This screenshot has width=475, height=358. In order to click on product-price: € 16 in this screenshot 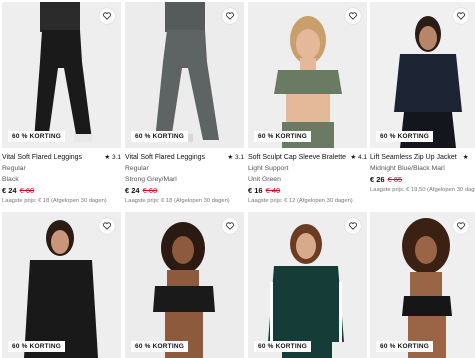, I will do `click(255, 190)`.